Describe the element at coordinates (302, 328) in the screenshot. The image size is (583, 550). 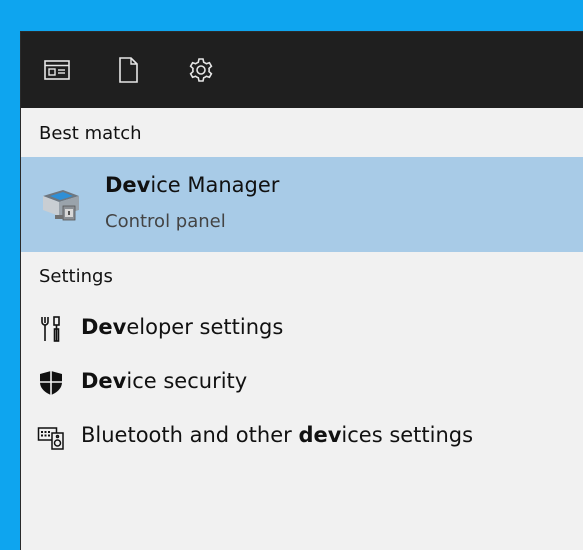
I see `developer-settings-item: Developer settings` at that location.